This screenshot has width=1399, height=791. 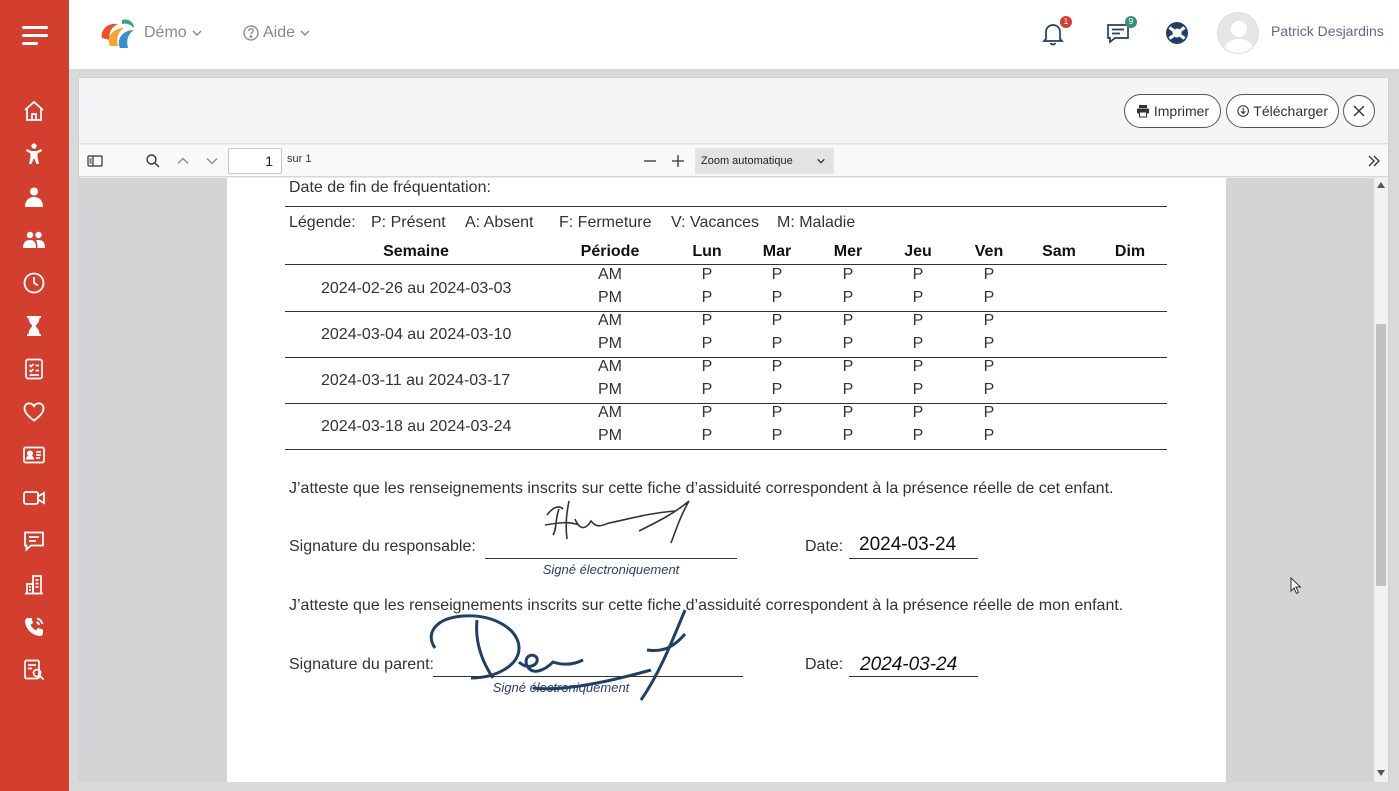 What do you see at coordinates (1327, 31) in the screenshot?
I see `user-name: Patrick Desjardins` at bounding box center [1327, 31].